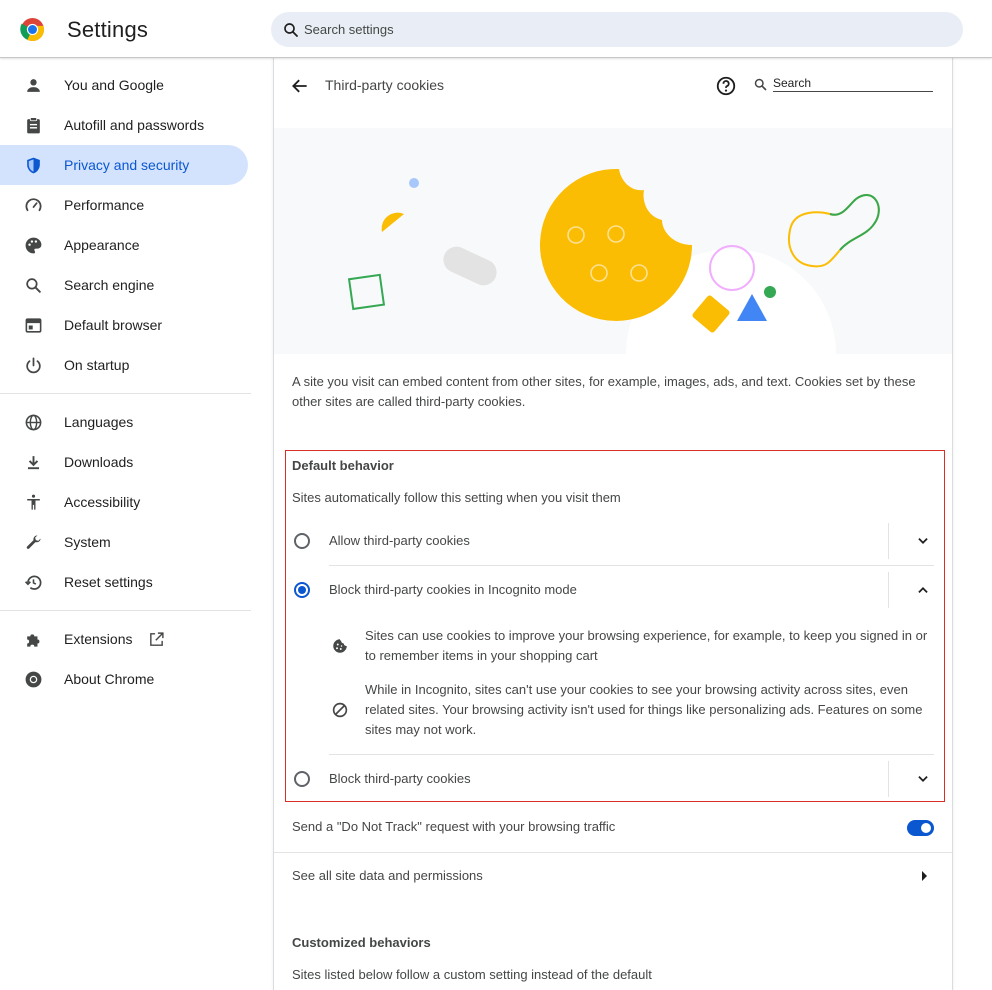 Image resolution: width=992 pixels, height=990 pixels. I want to click on sidebar-item-about-chrome: About Chrome, so click(124, 679).